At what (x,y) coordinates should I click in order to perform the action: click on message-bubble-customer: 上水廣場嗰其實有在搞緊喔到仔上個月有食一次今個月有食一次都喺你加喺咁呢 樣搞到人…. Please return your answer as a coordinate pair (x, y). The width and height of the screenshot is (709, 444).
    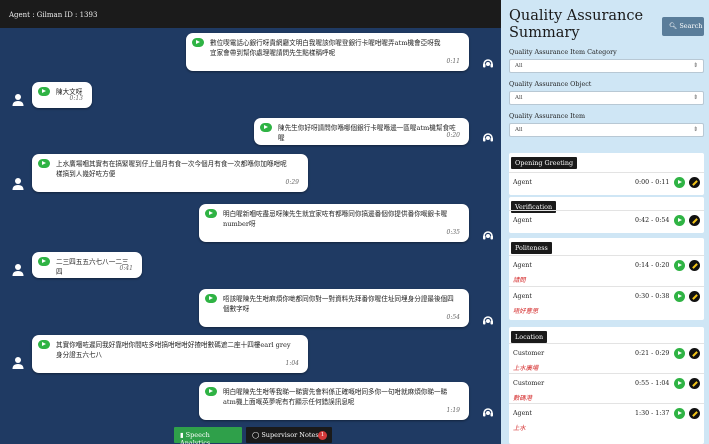
    Looking at the image, I should click on (170, 173).